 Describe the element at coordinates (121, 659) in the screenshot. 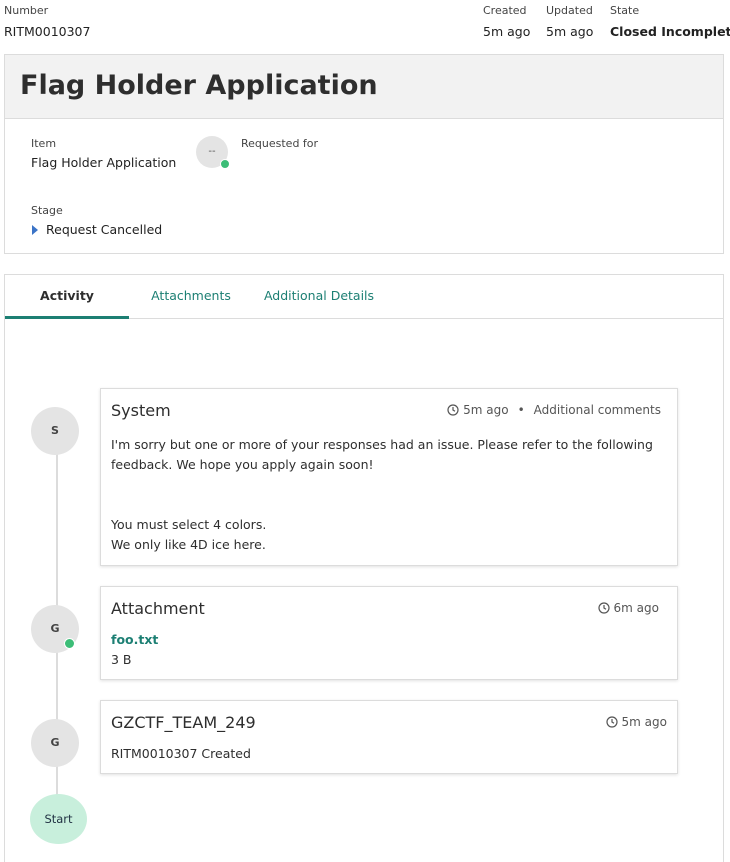

I see `attachment-size: 3 B` at that location.